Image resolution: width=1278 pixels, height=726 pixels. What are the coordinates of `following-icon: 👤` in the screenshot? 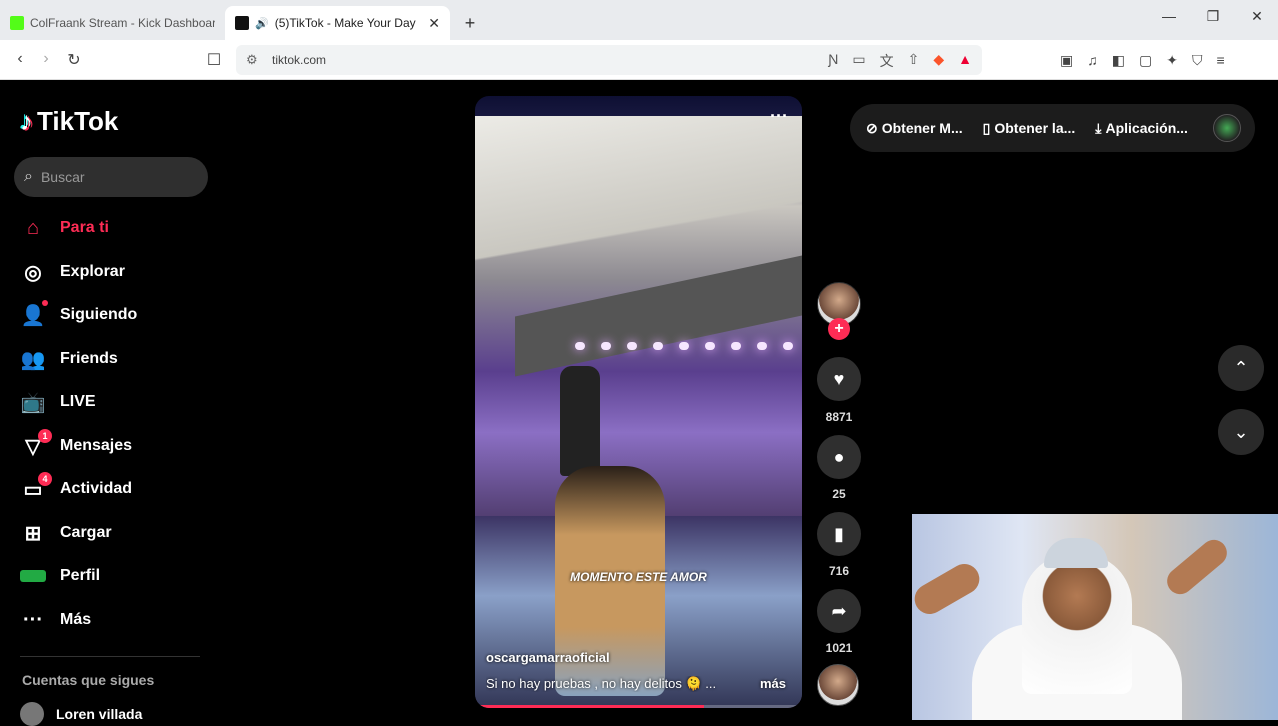 It's located at (34, 314).